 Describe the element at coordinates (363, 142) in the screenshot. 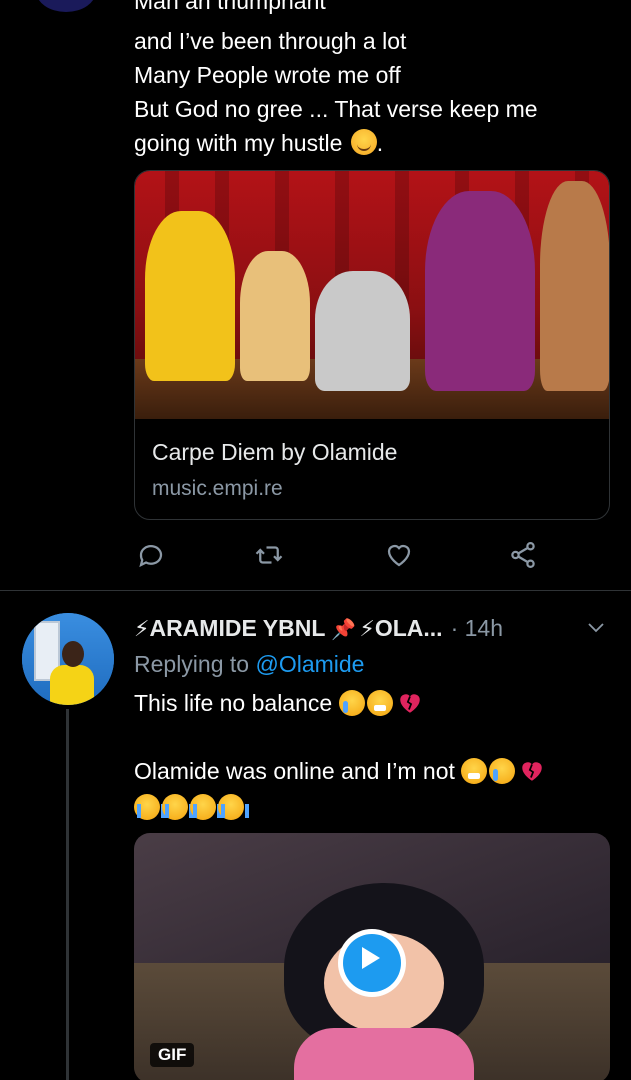

I see `smiling-face-emoji-icon` at that location.